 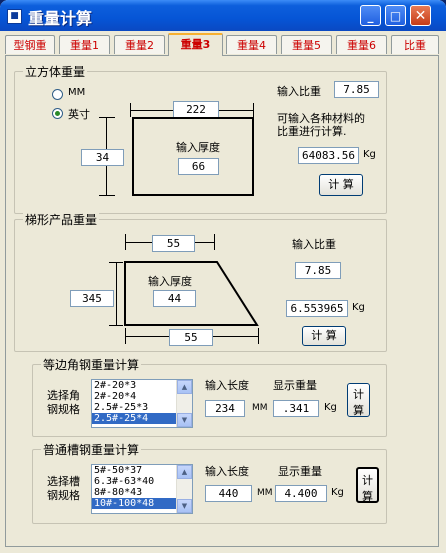 I want to click on app-icon: ■, so click(x=14, y=16).